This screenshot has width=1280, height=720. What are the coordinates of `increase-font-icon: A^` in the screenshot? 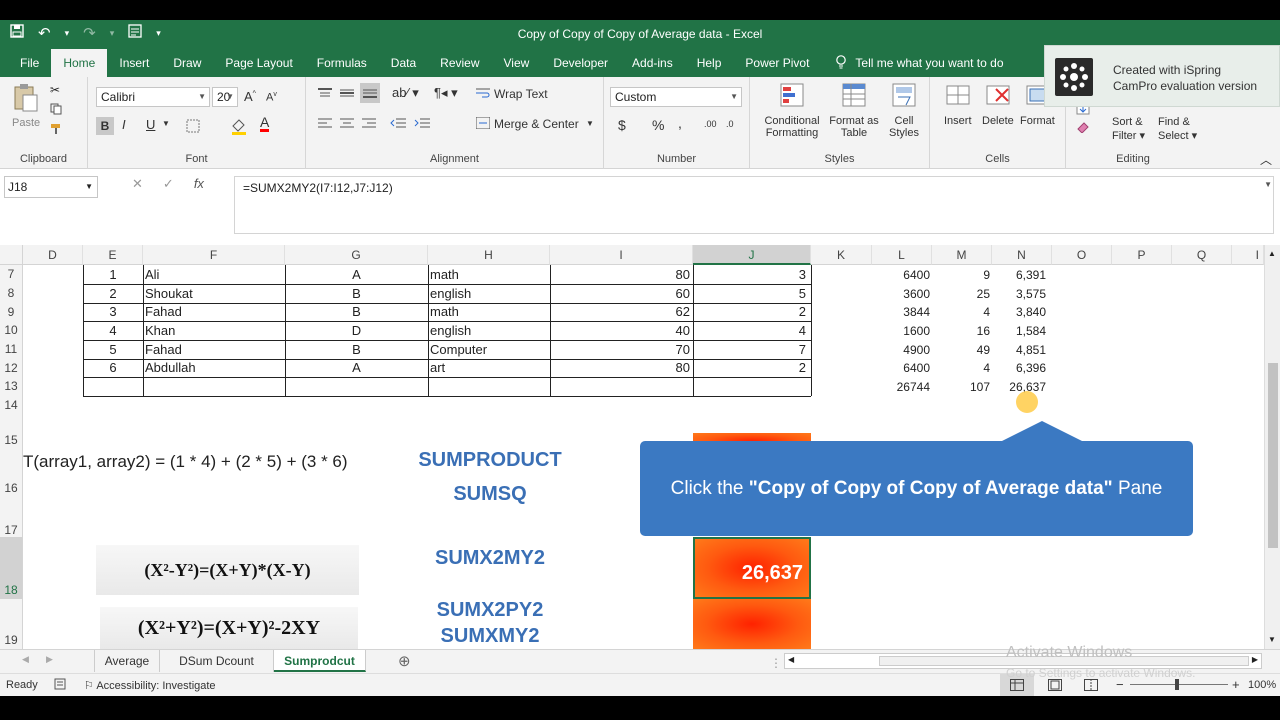 It's located at (250, 96).